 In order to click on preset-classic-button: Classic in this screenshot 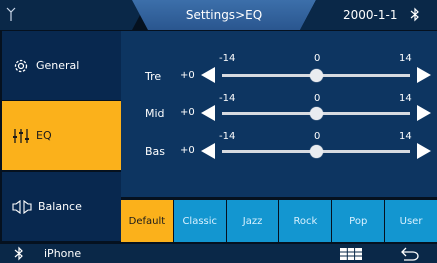, I will do `click(199, 221)`.